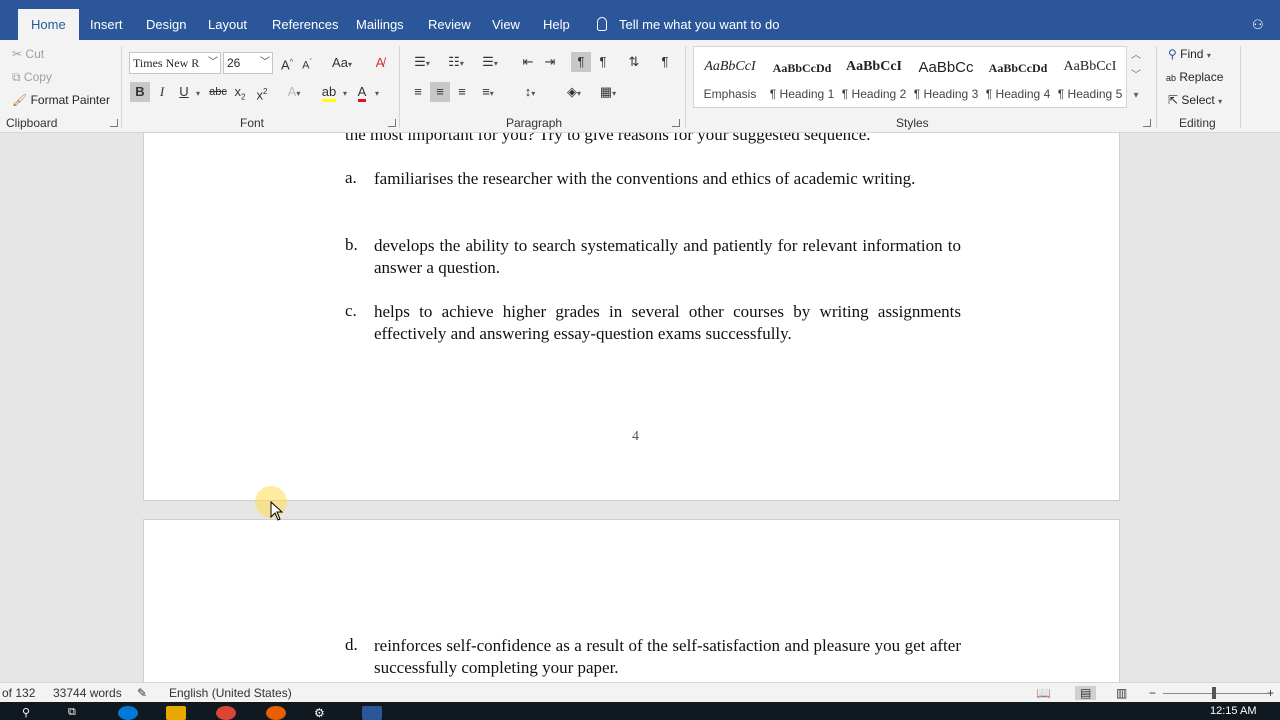 This screenshot has width=1280, height=720. What do you see at coordinates (874, 78) in the screenshot?
I see `style-heading-2: AaBbCcI ¶ Heading 2` at bounding box center [874, 78].